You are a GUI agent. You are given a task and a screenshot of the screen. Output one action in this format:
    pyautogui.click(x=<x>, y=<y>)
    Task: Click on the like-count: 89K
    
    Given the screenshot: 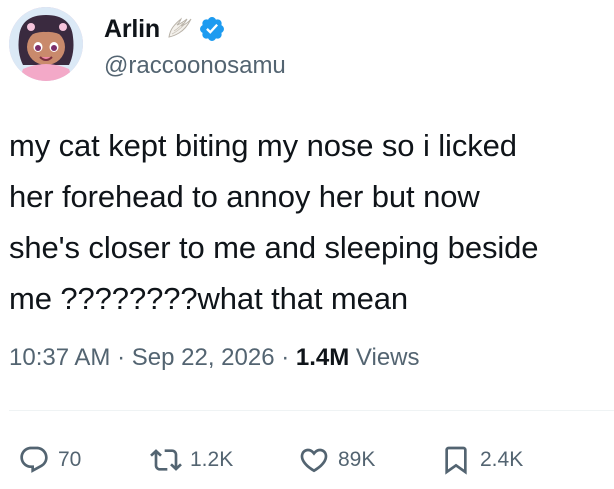 What is the action you would take?
    pyautogui.click(x=357, y=459)
    